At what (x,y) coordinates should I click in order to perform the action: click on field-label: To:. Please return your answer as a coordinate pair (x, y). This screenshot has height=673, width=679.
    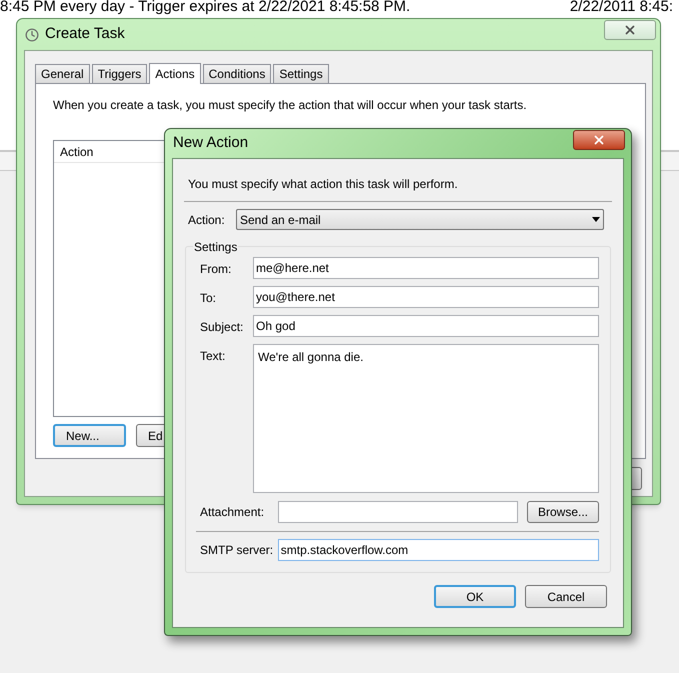
    Looking at the image, I should click on (209, 298).